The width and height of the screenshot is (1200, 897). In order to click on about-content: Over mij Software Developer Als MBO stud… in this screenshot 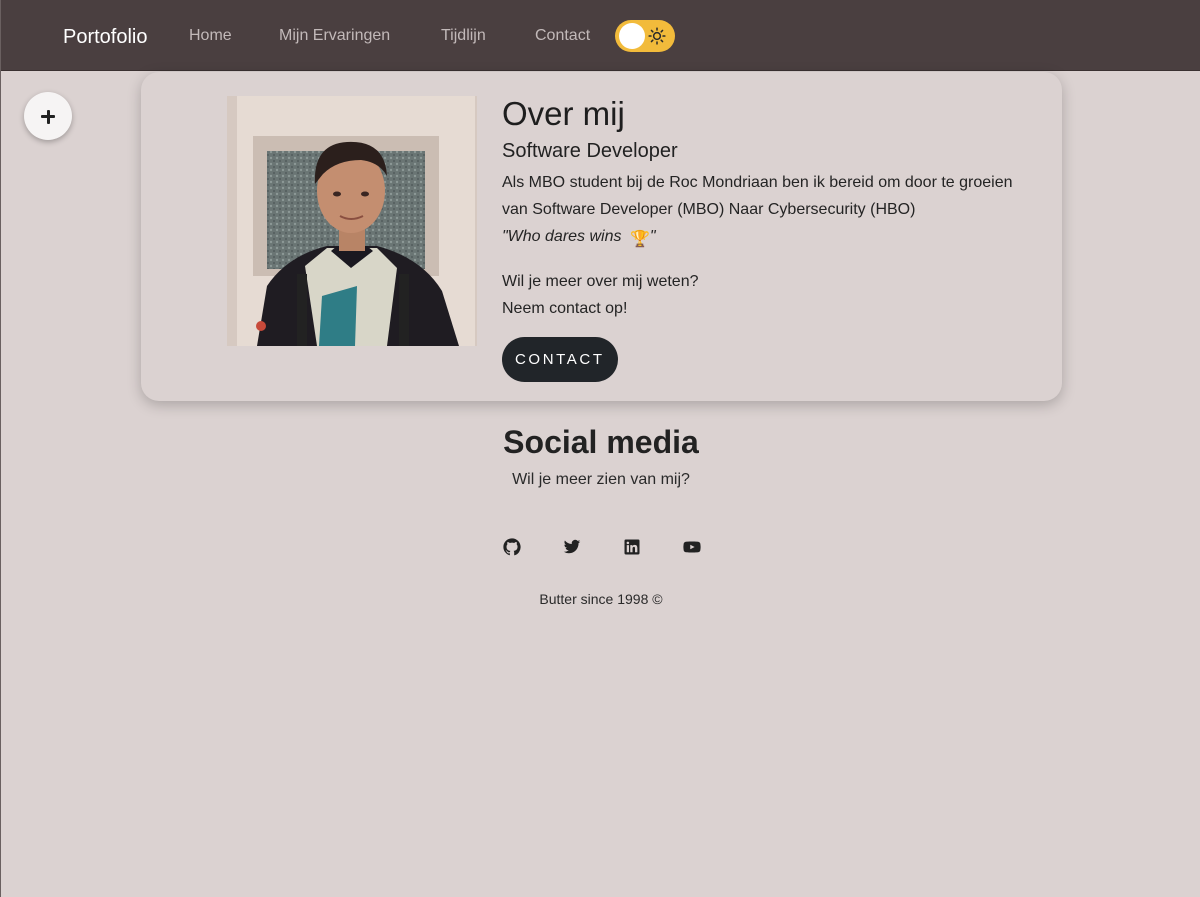, I will do `click(762, 238)`.